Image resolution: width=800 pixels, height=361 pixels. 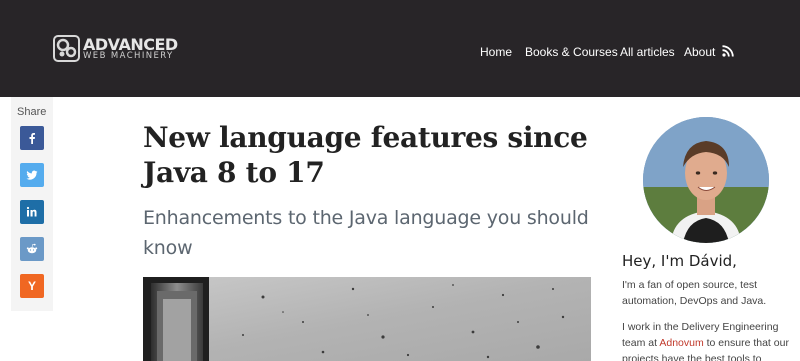 I want to click on nav-books-courses: Books & Courses, so click(x=571, y=52).